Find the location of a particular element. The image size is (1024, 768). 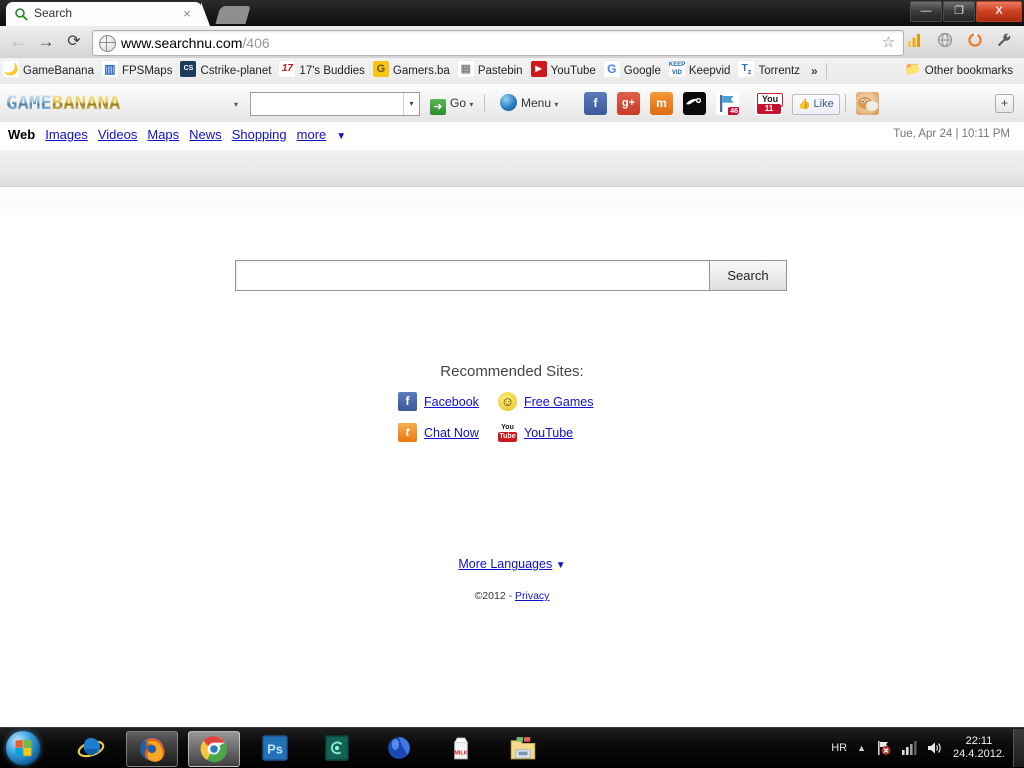

show-desktop-button is located at coordinates (1018, 748).